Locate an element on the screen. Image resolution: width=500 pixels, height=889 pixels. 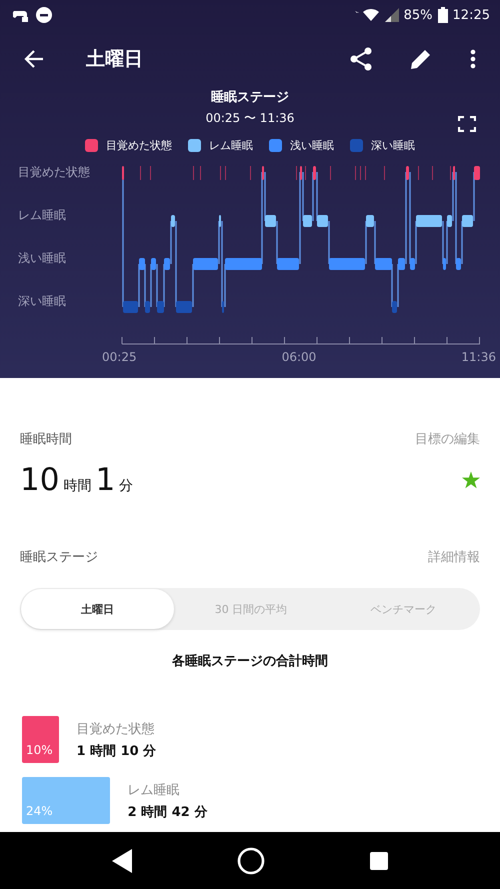
battery-percent: 85% is located at coordinates (418, 15).